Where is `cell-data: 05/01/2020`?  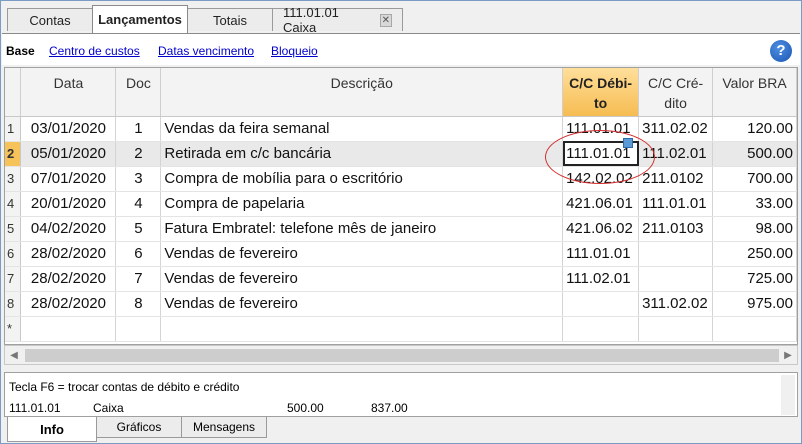
cell-data: 05/01/2020 is located at coordinates (68, 154).